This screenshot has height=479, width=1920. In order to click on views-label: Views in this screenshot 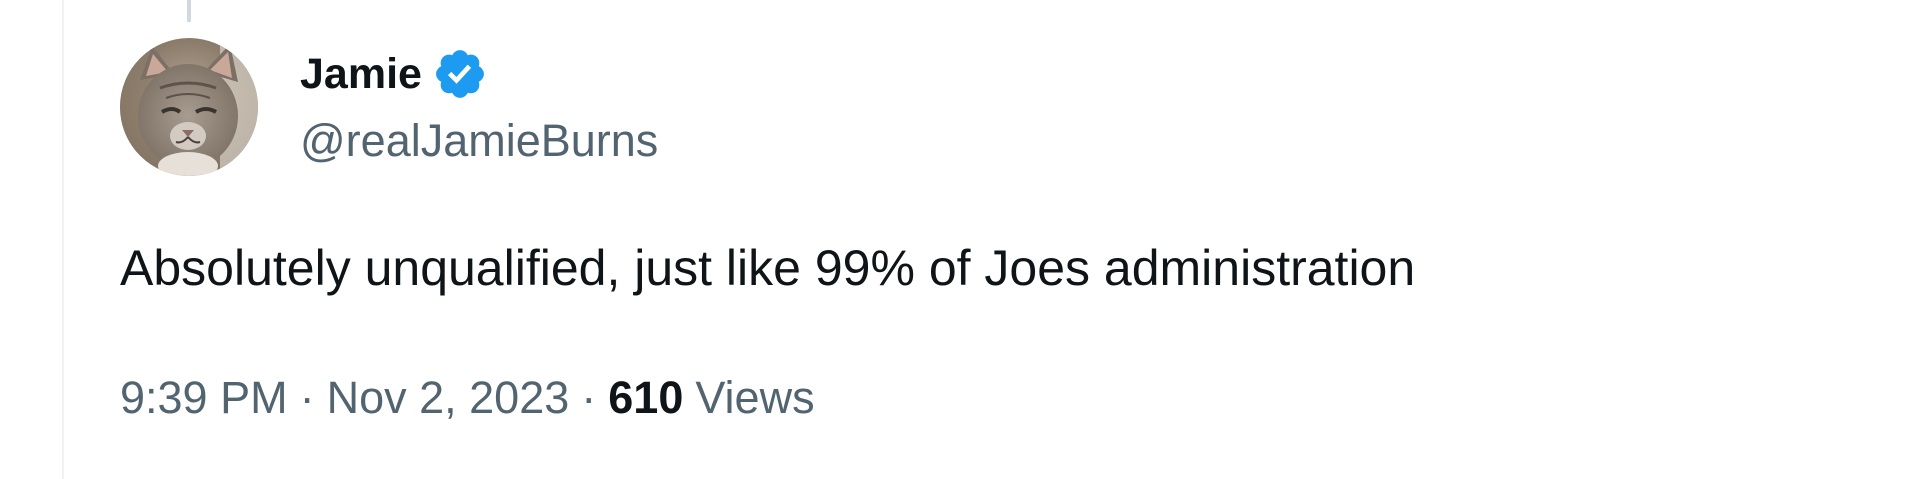, I will do `click(755, 397)`.